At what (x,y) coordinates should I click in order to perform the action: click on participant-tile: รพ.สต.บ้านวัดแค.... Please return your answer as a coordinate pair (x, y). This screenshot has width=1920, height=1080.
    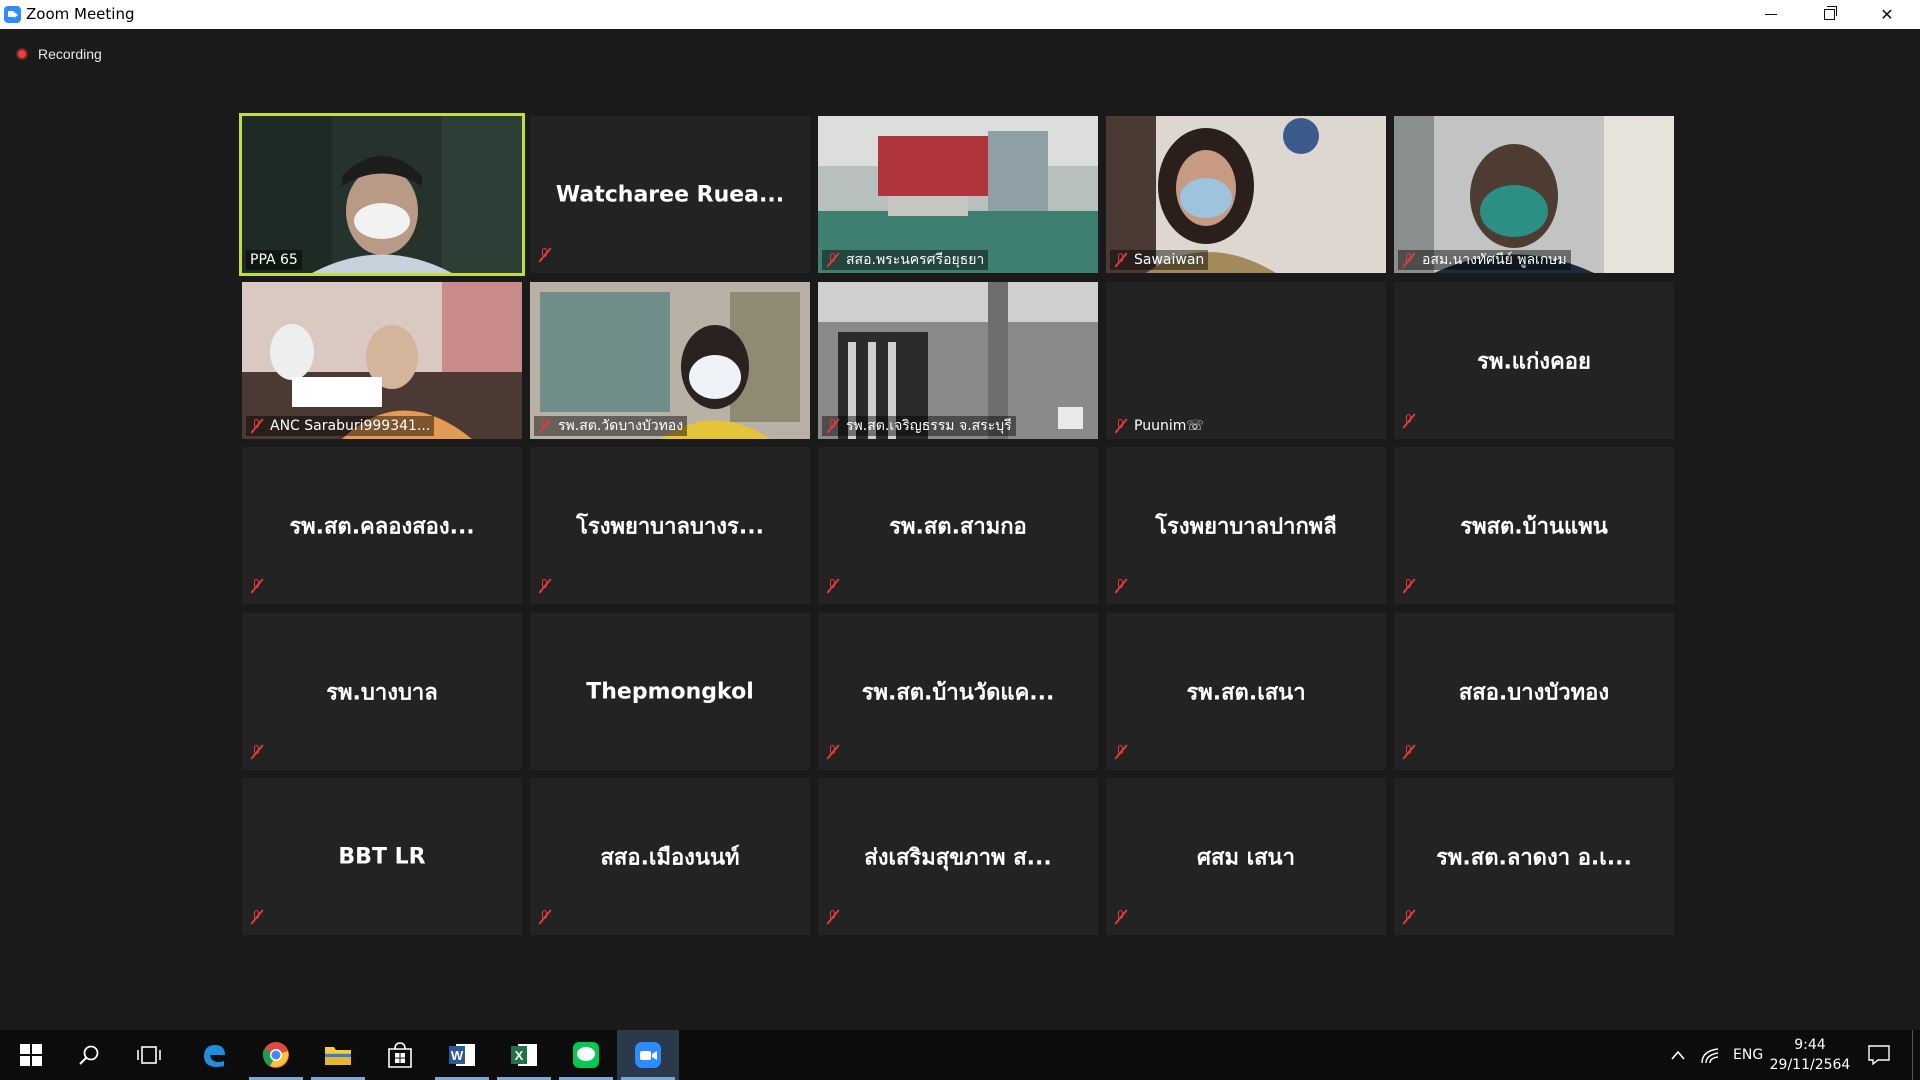
    Looking at the image, I should click on (958, 691).